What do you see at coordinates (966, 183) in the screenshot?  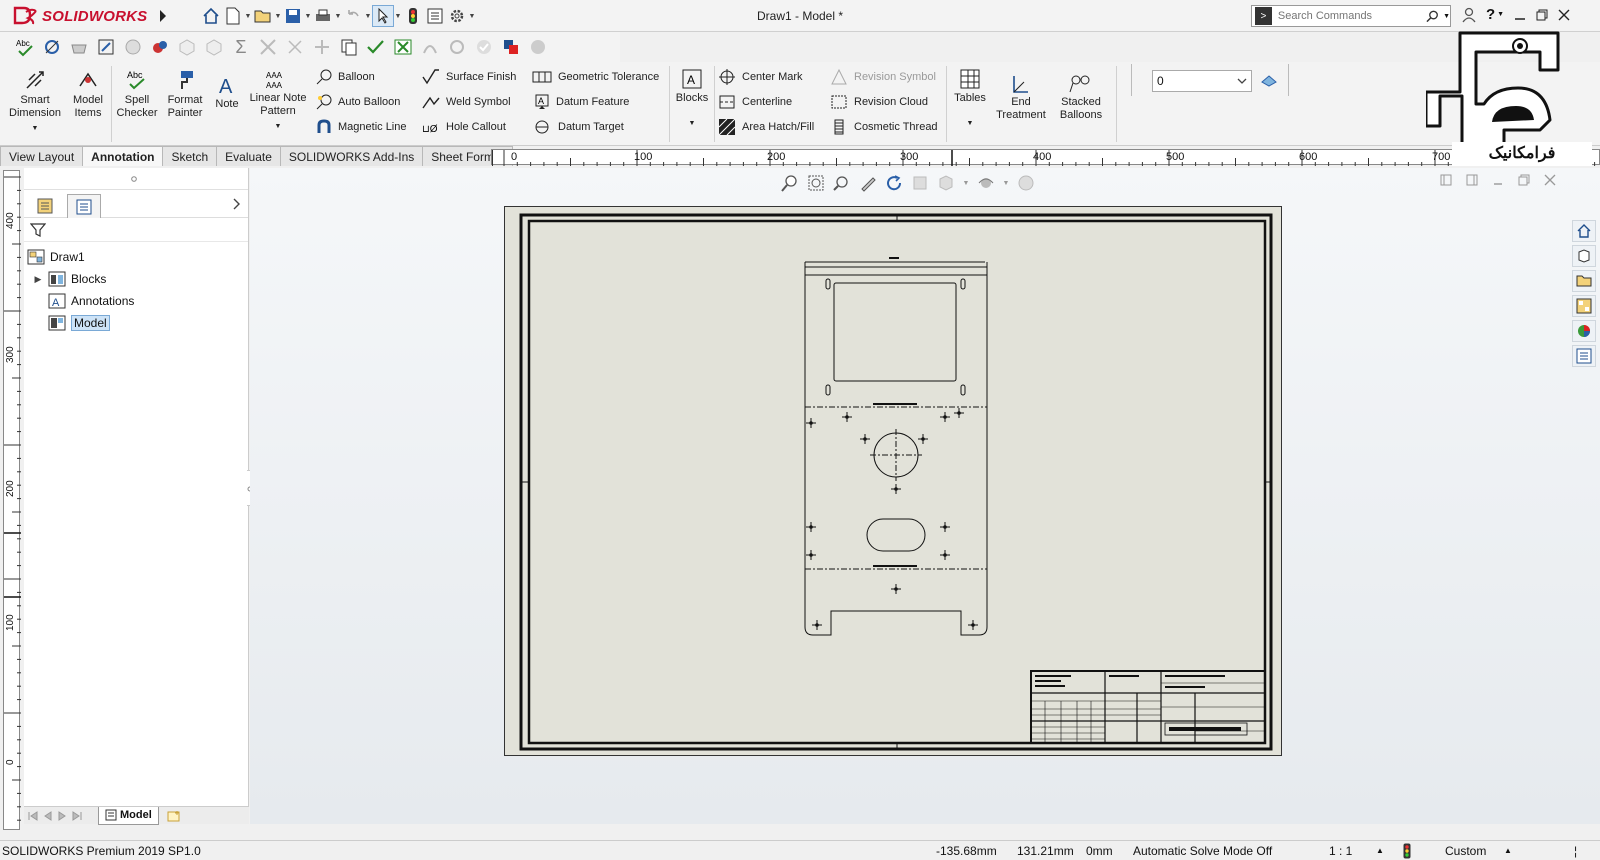 I see `display-style-dropdown-icon: ▼` at bounding box center [966, 183].